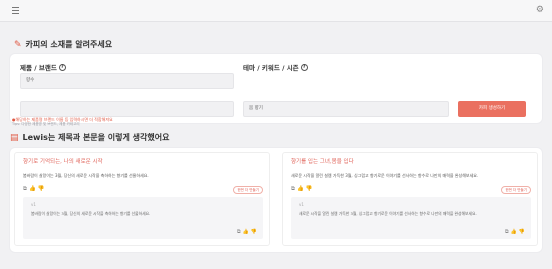 This screenshot has height=269, width=552. I want to click on product-label: 제품 / 브랜드 ?, so click(43, 67).